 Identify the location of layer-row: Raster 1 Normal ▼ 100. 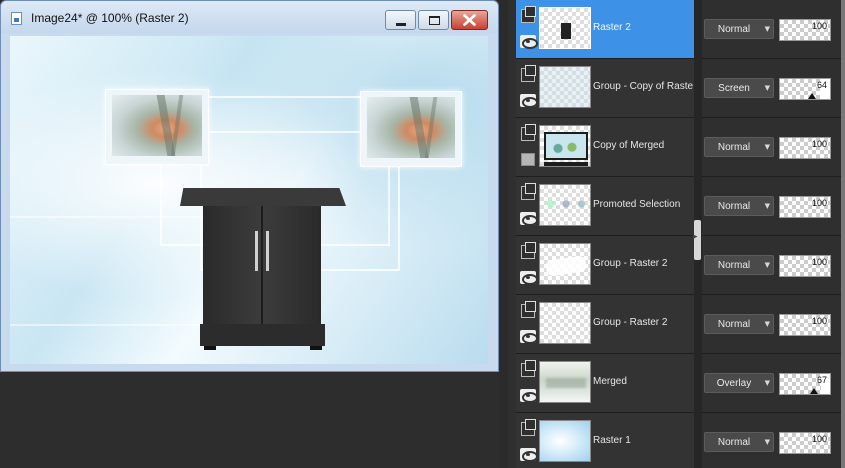
(678, 440).